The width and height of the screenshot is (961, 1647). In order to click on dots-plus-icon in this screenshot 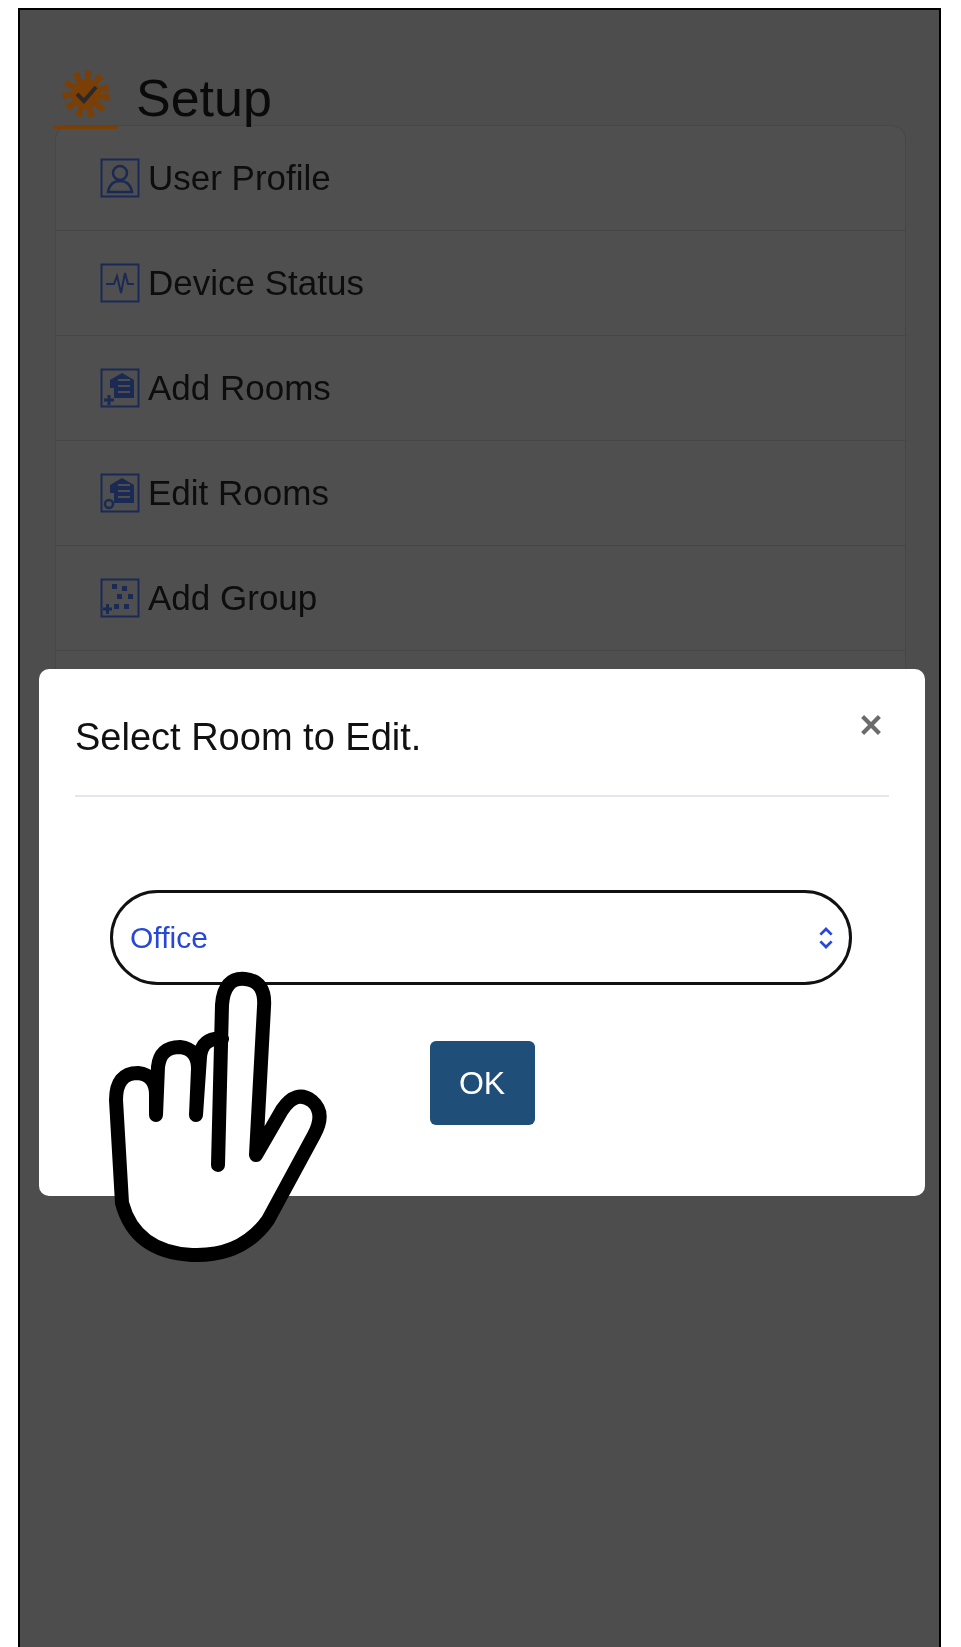, I will do `click(120, 598)`.